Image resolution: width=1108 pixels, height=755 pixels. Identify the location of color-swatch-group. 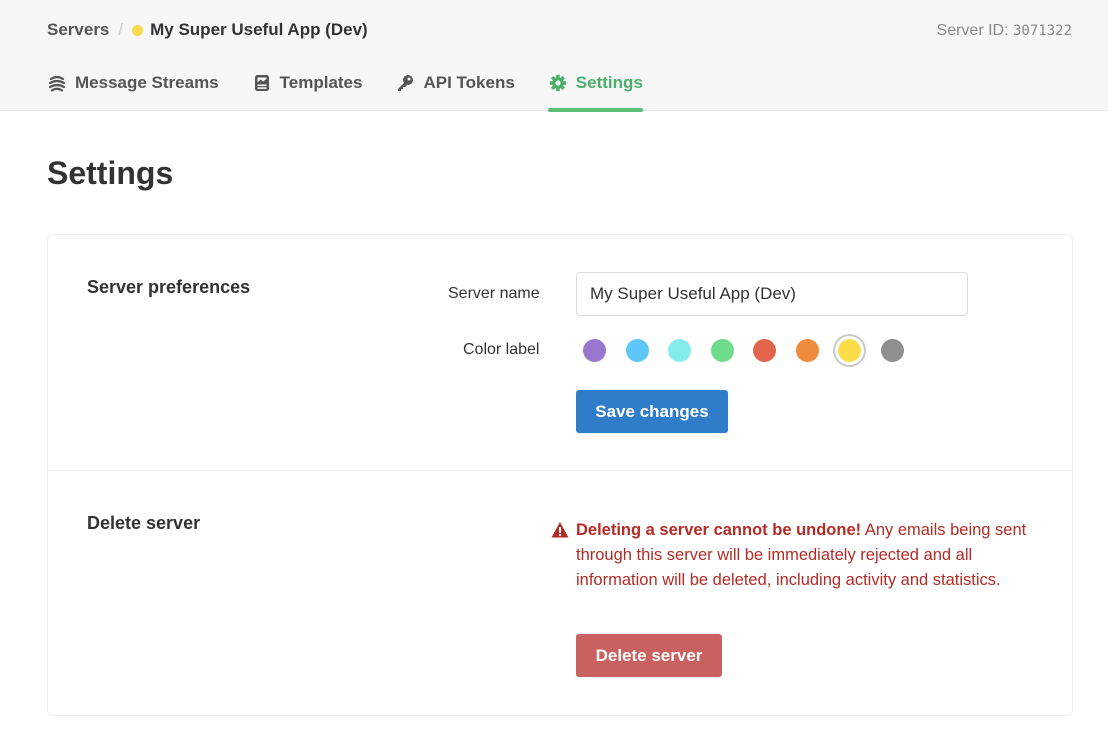
(753, 350).